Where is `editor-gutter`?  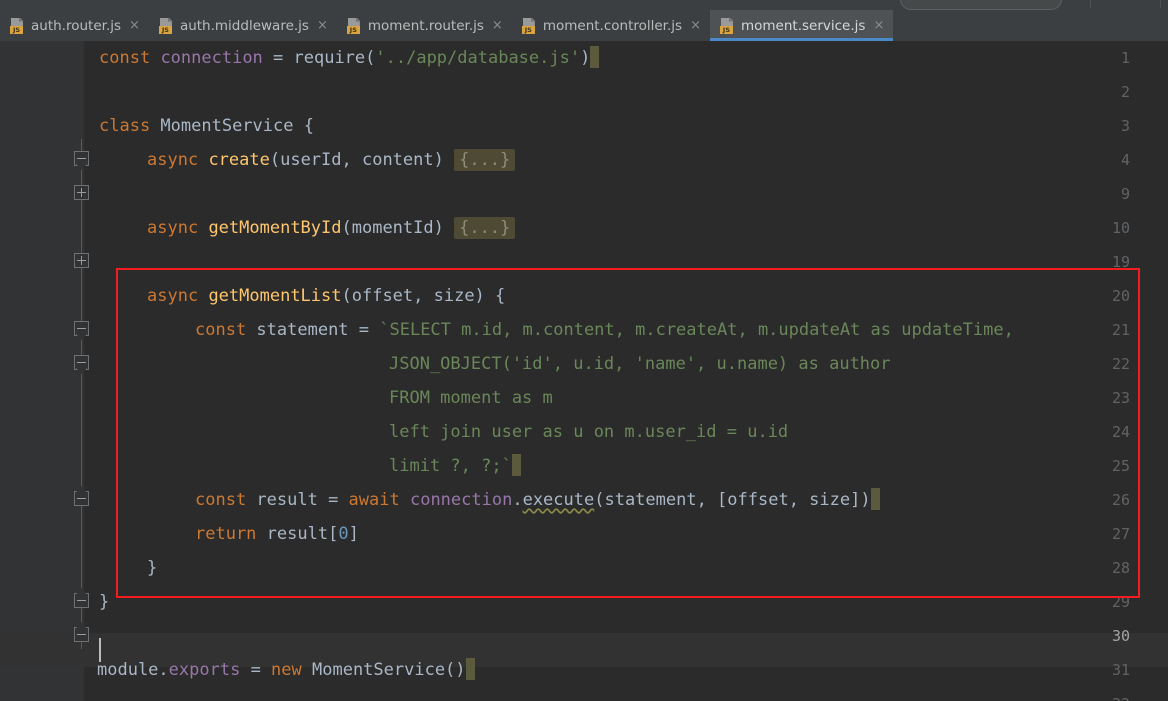 editor-gutter is located at coordinates (41, 371).